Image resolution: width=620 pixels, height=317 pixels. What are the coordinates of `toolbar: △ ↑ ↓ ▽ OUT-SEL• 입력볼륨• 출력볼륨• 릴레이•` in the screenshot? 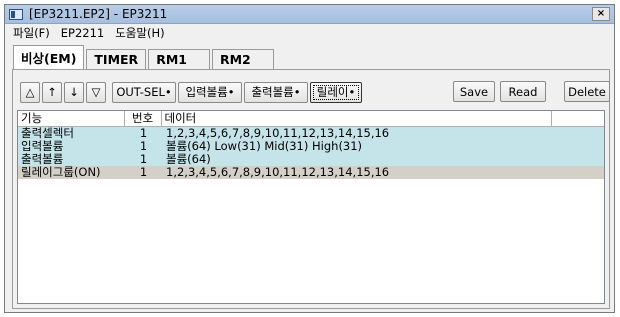 It's located at (192, 92).